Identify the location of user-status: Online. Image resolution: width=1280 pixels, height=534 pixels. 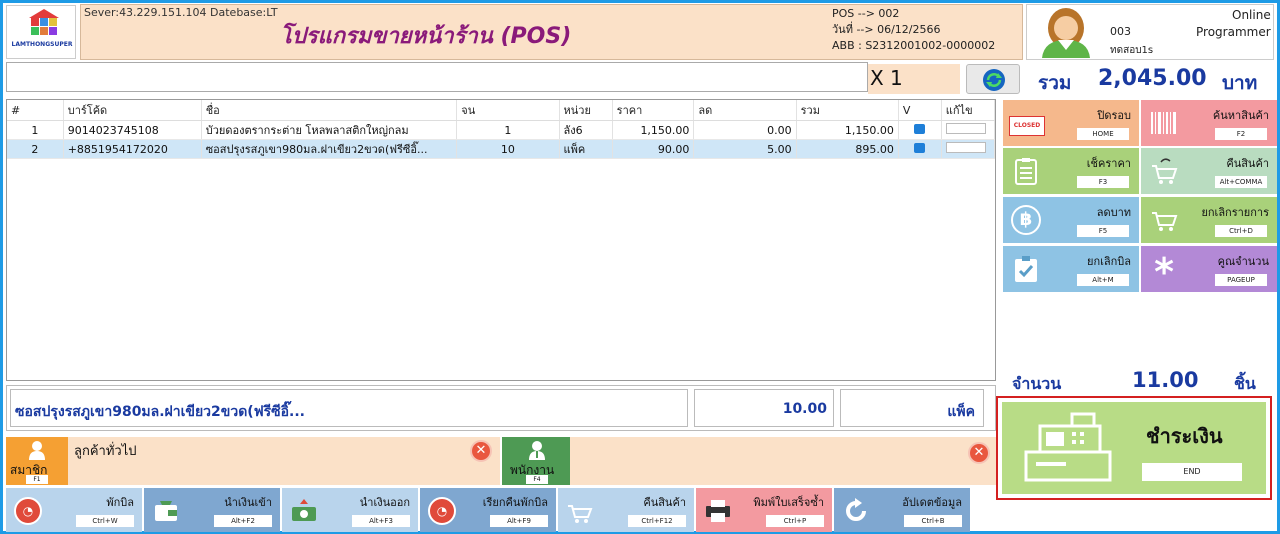
(1251, 15).